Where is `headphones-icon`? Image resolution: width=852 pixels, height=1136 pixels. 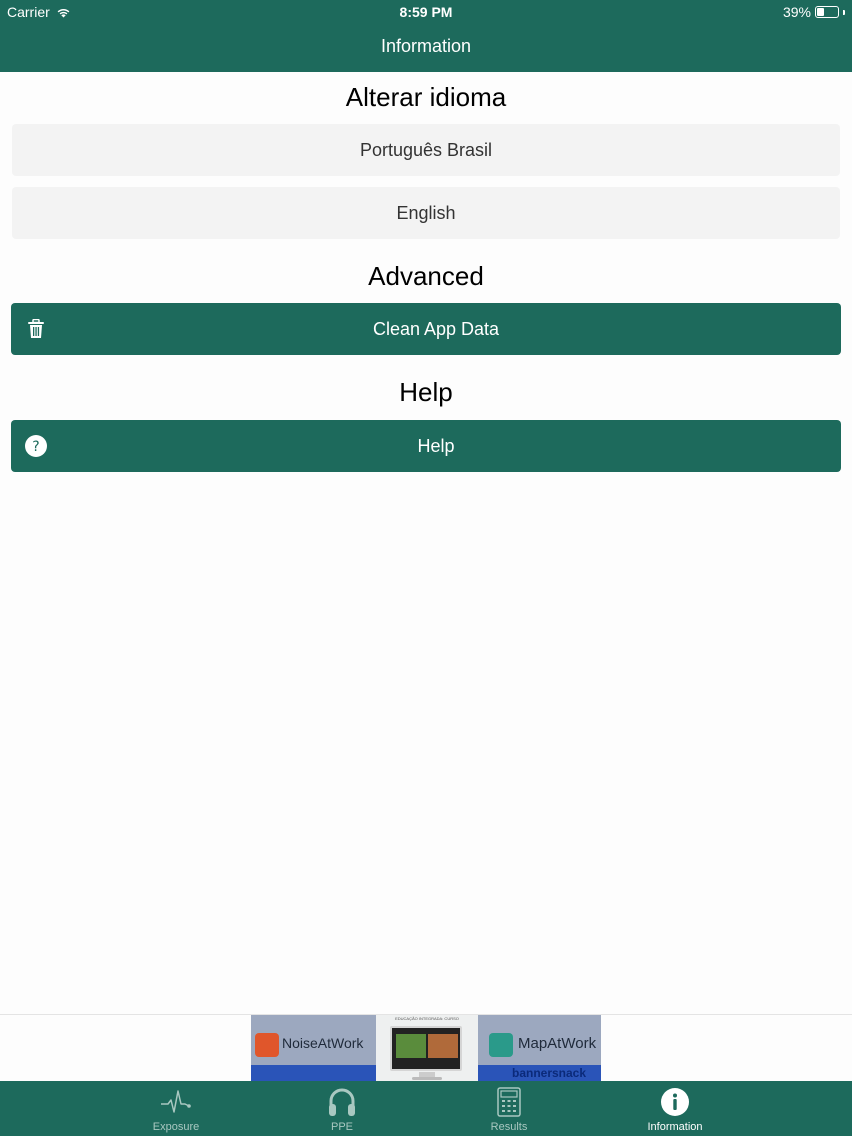 headphones-icon is located at coordinates (342, 1102).